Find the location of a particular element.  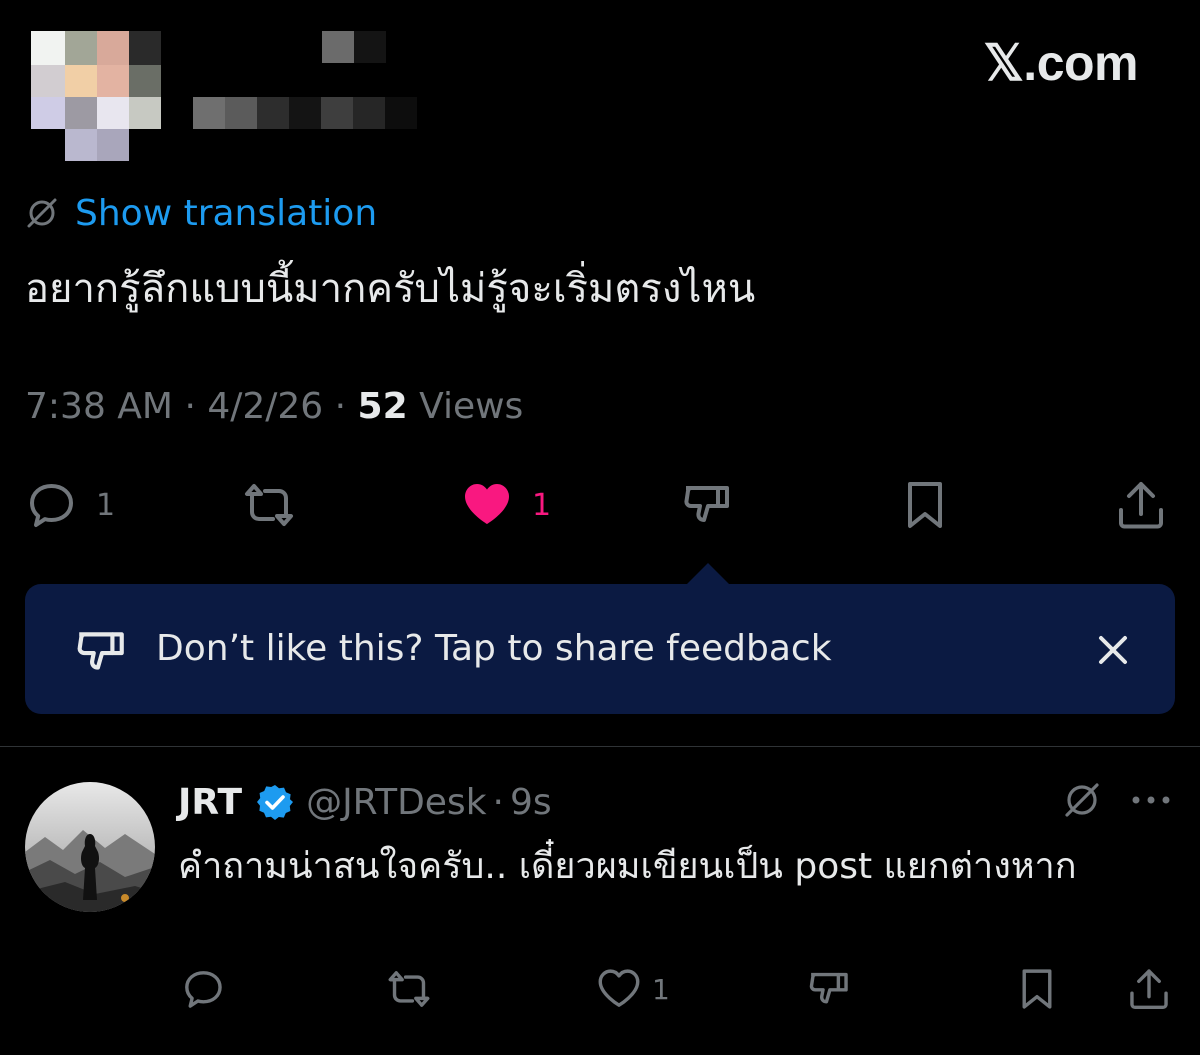

avatar-image is located at coordinates (90, 847).